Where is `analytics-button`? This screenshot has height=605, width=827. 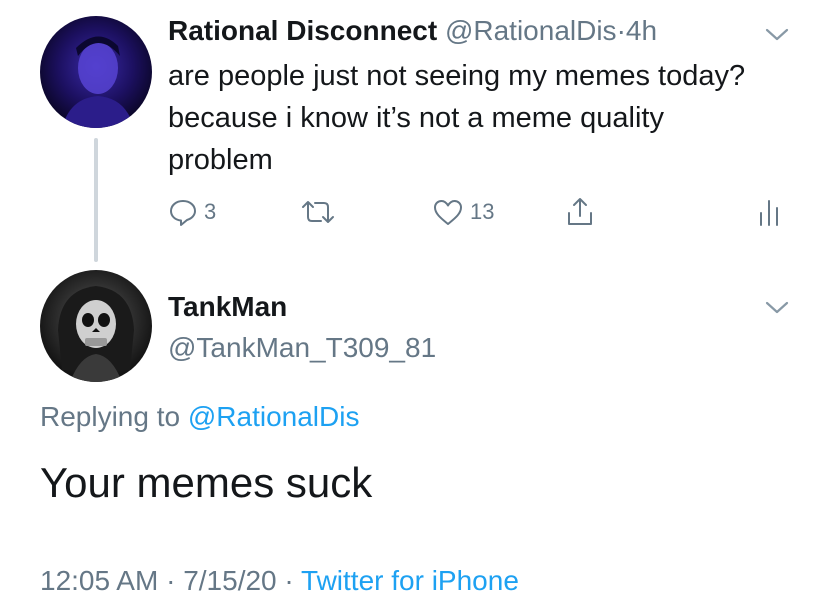
analytics-button is located at coordinates (769, 212).